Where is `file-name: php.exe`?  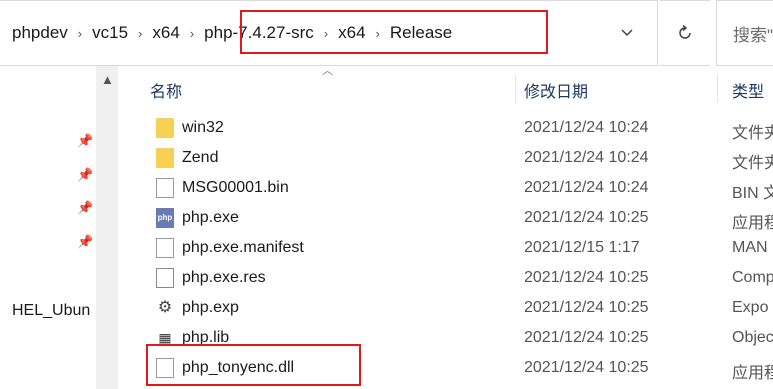
file-name: php.exe is located at coordinates (210, 217).